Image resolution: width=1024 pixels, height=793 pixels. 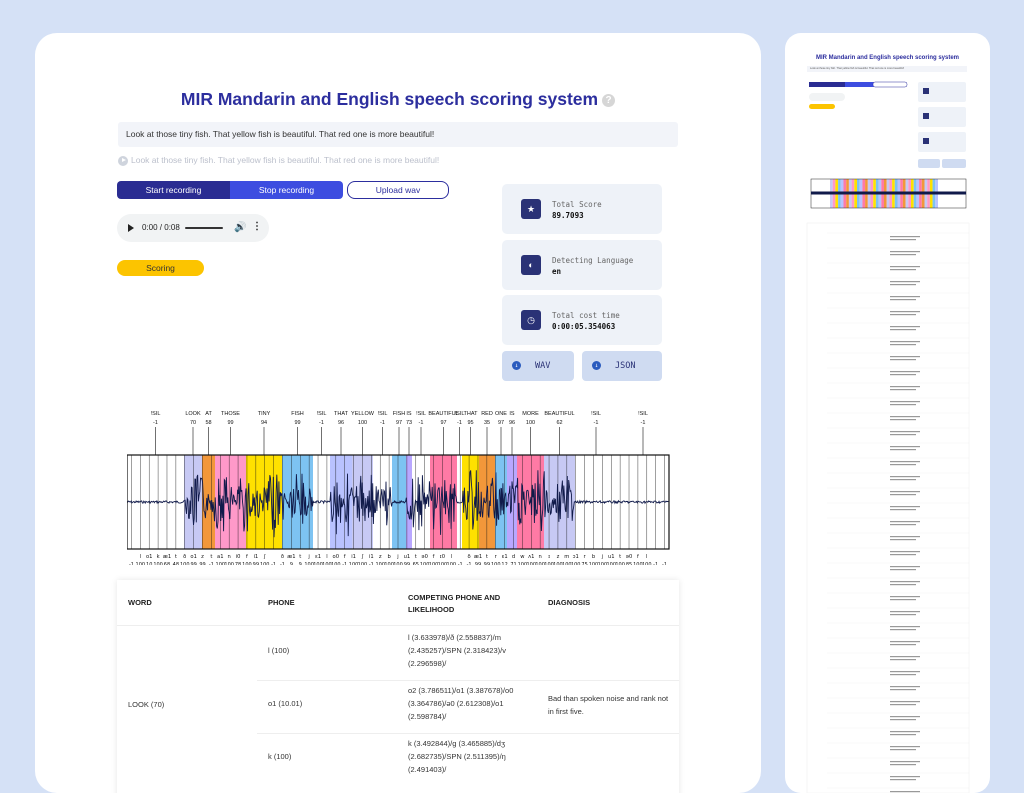 I want to click on play-circle-icon, so click(x=123, y=160).